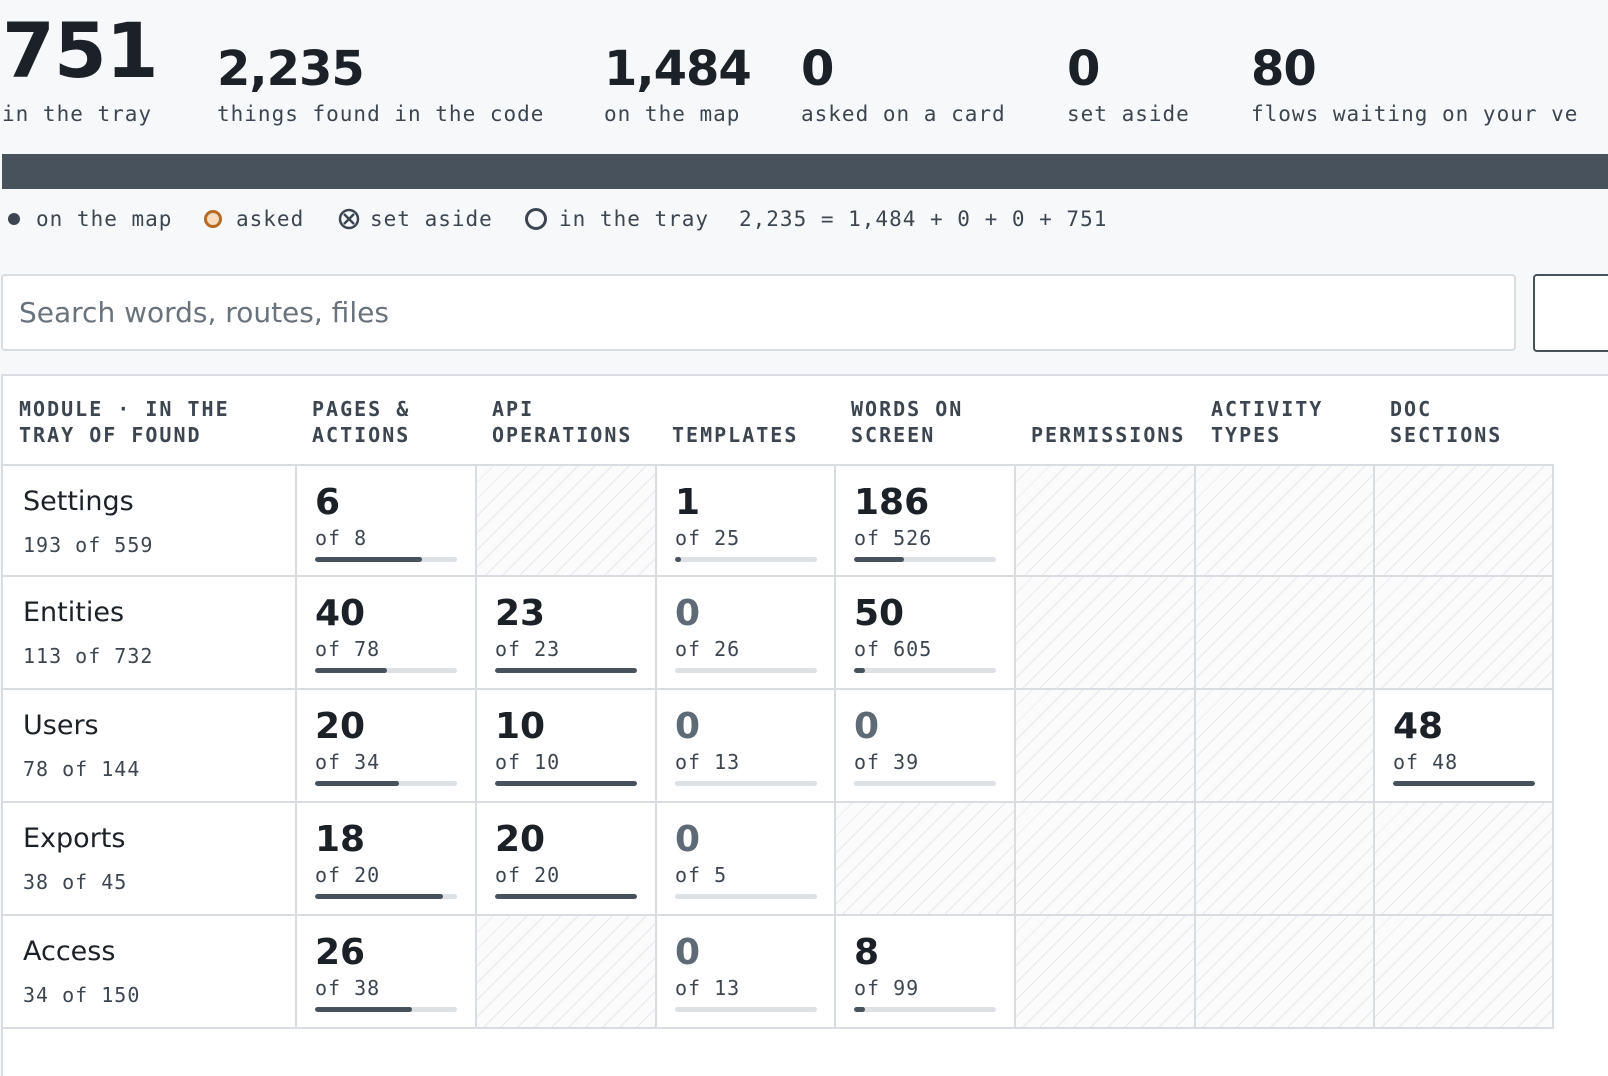 The image size is (1608, 1076). What do you see at coordinates (348, 762) in the screenshot?
I see `coverage-total: of 34` at bounding box center [348, 762].